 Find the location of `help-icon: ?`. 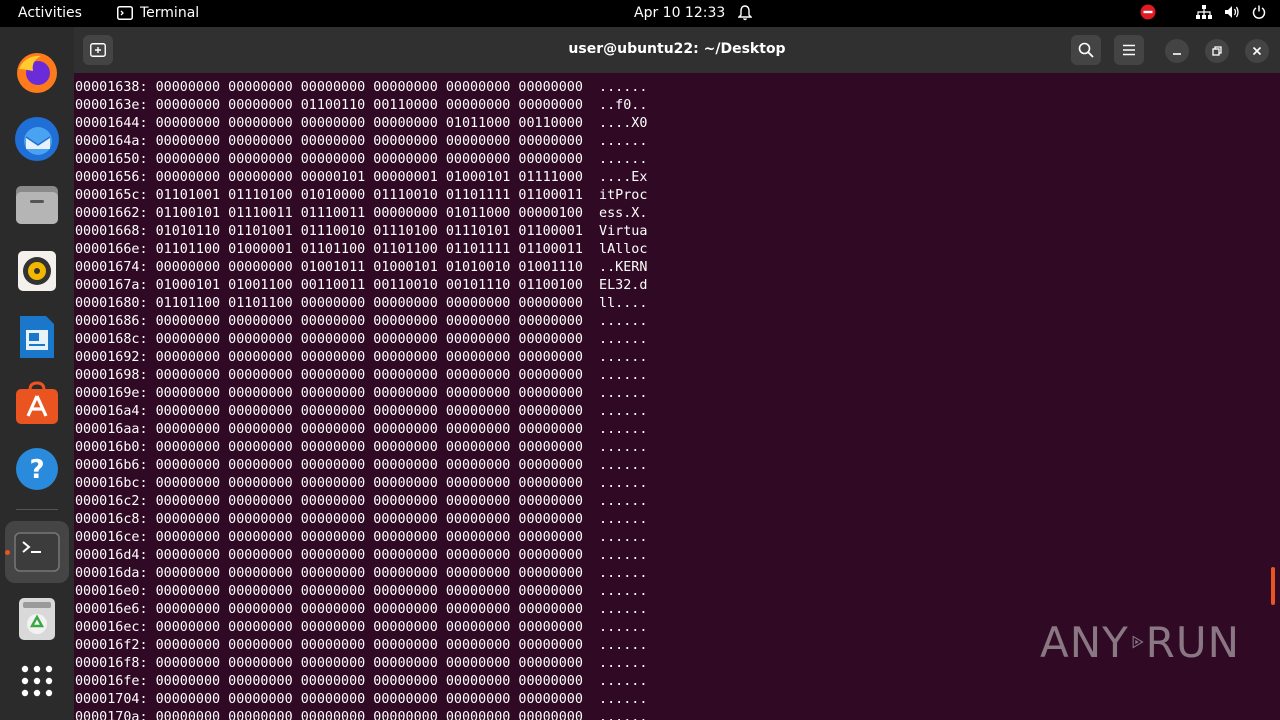

help-icon: ? is located at coordinates (37, 469).